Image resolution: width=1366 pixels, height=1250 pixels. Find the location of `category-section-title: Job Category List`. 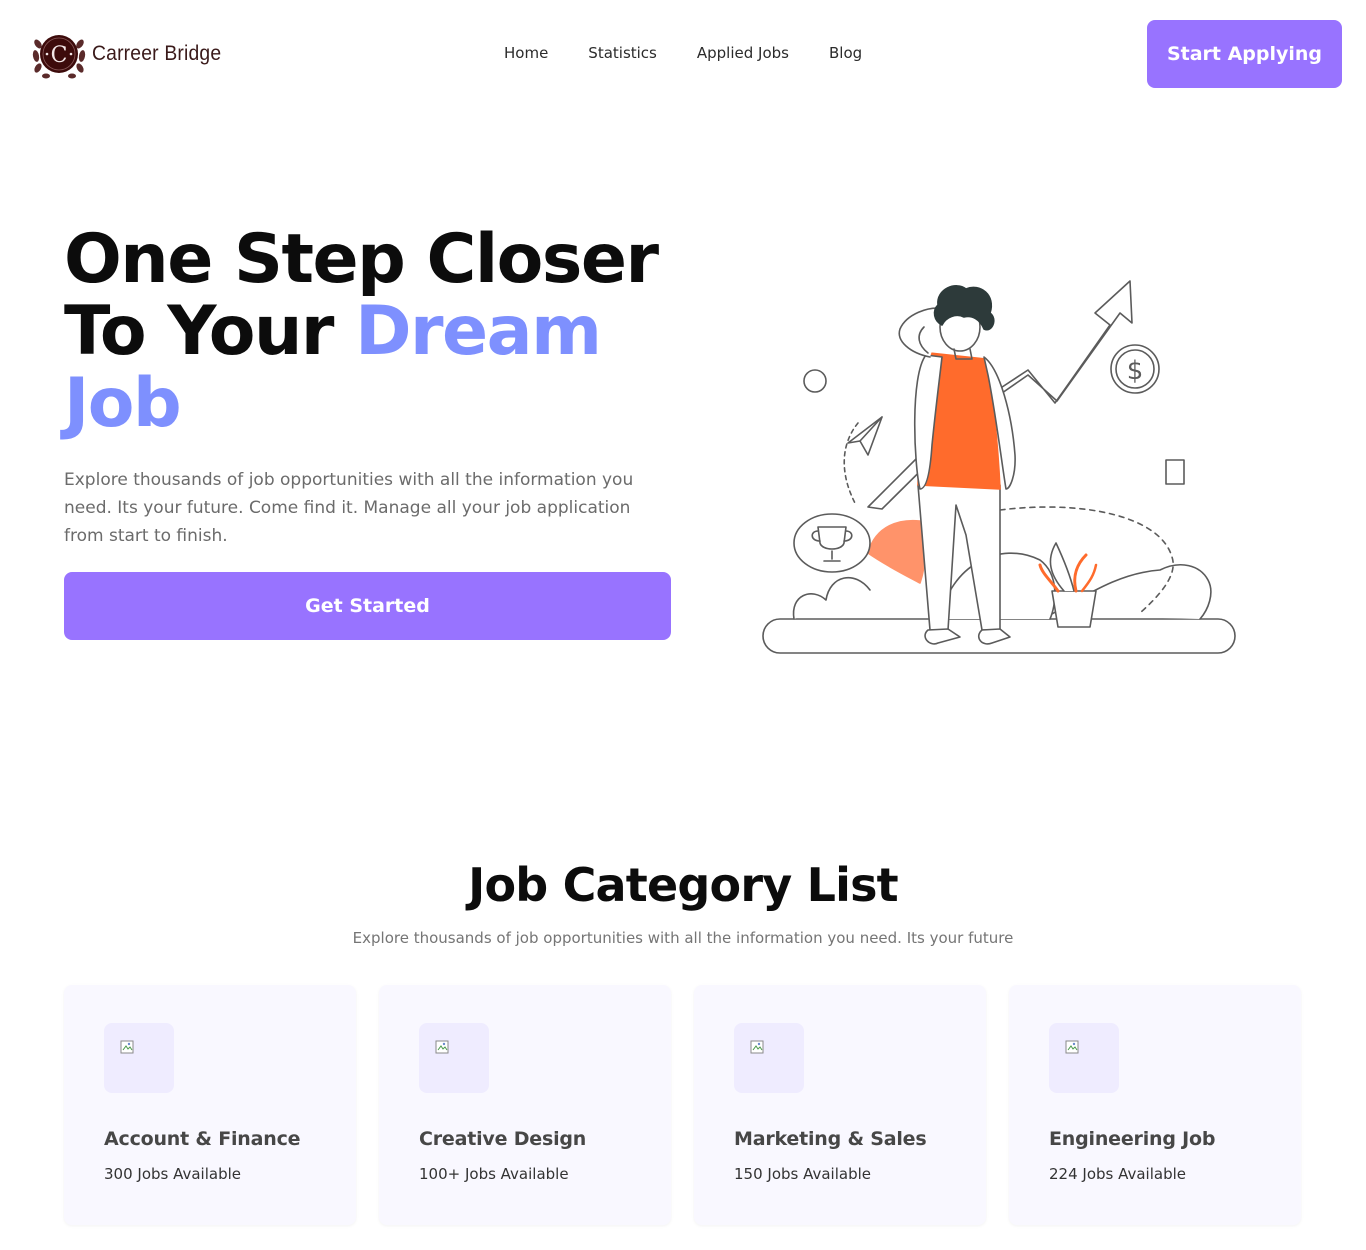

category-section-title: Job Category List is located at coordinates (683, 885).